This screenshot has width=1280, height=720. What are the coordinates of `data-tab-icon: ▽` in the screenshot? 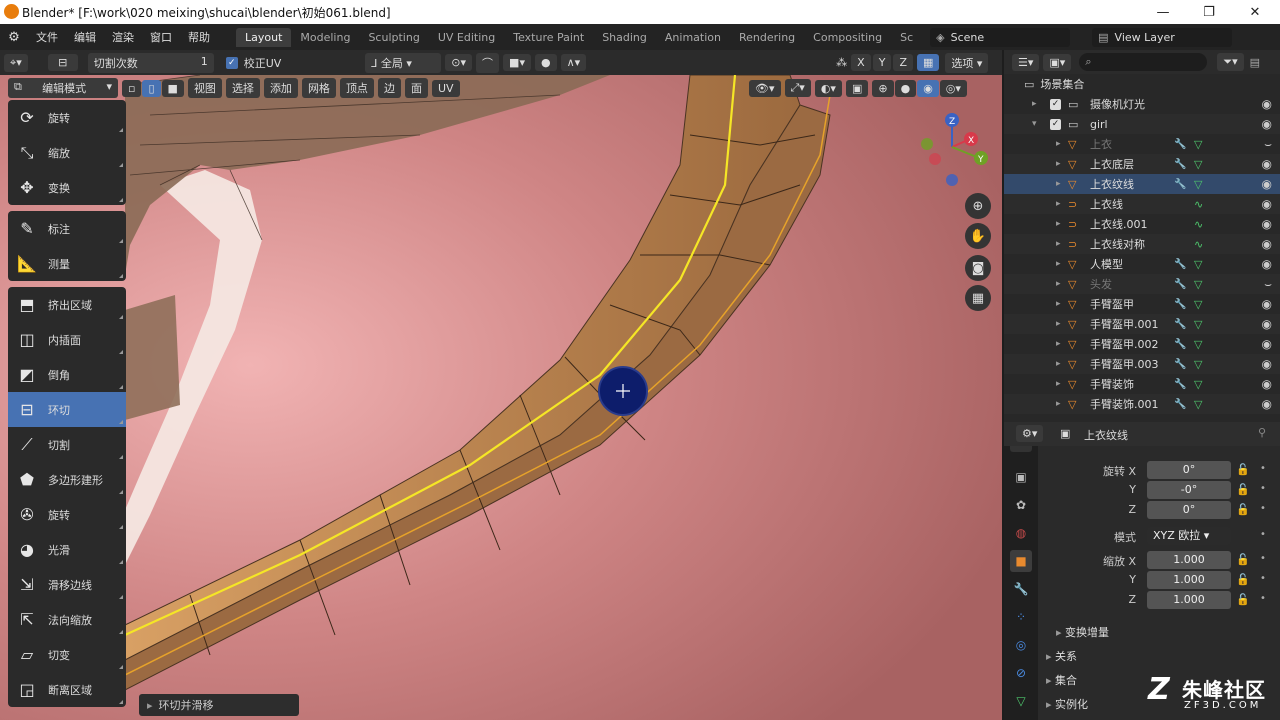 It's located at (1021, 701).